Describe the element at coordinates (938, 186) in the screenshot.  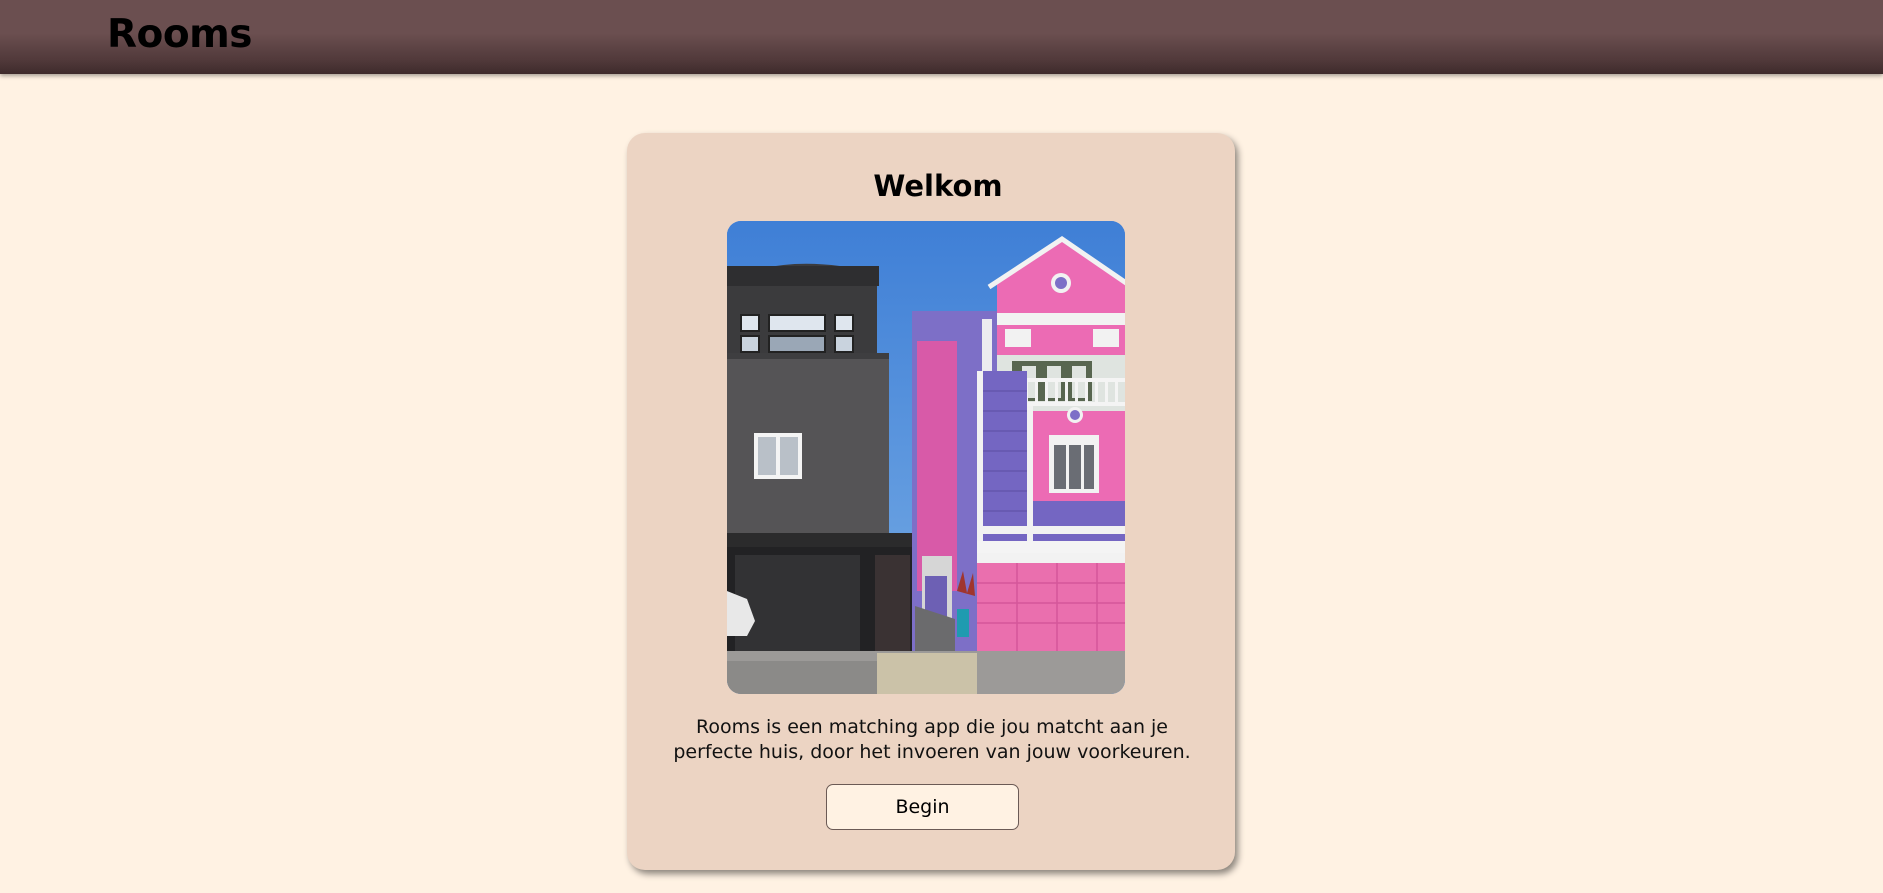
I see `card-heading: Welkom` at that location.